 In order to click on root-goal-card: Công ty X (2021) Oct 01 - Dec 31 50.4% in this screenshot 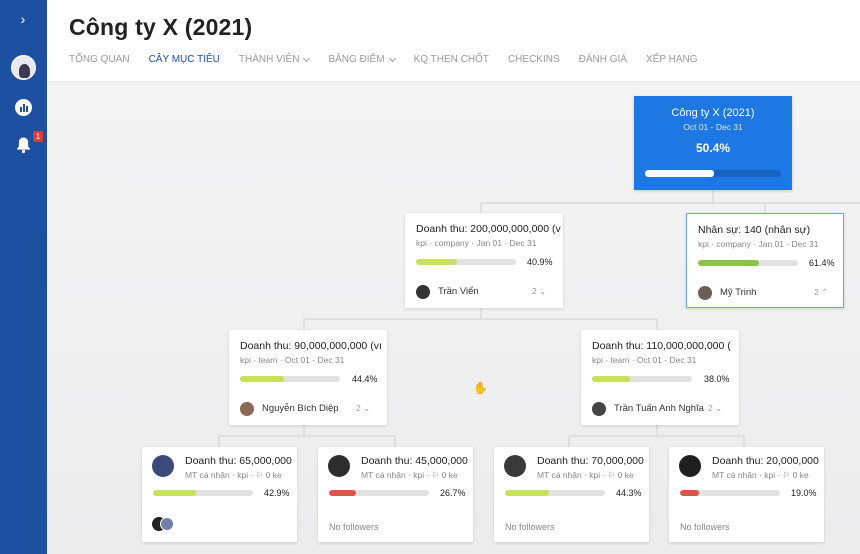, I will do `click(713, 143)`.